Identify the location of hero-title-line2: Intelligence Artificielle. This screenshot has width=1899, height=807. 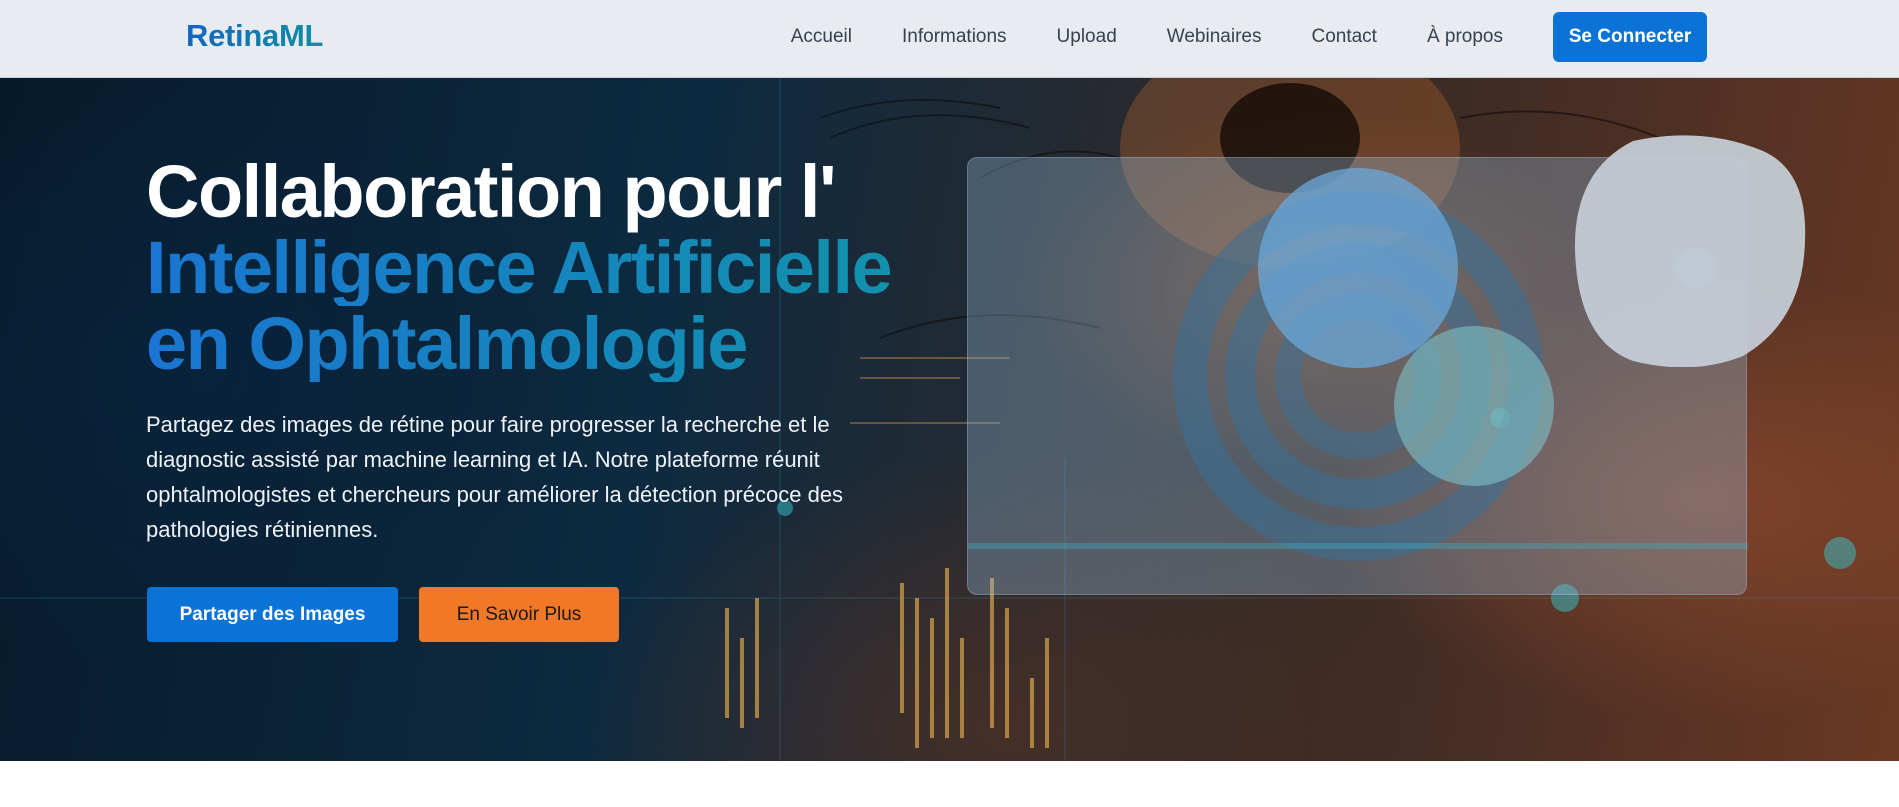
(556, 268).